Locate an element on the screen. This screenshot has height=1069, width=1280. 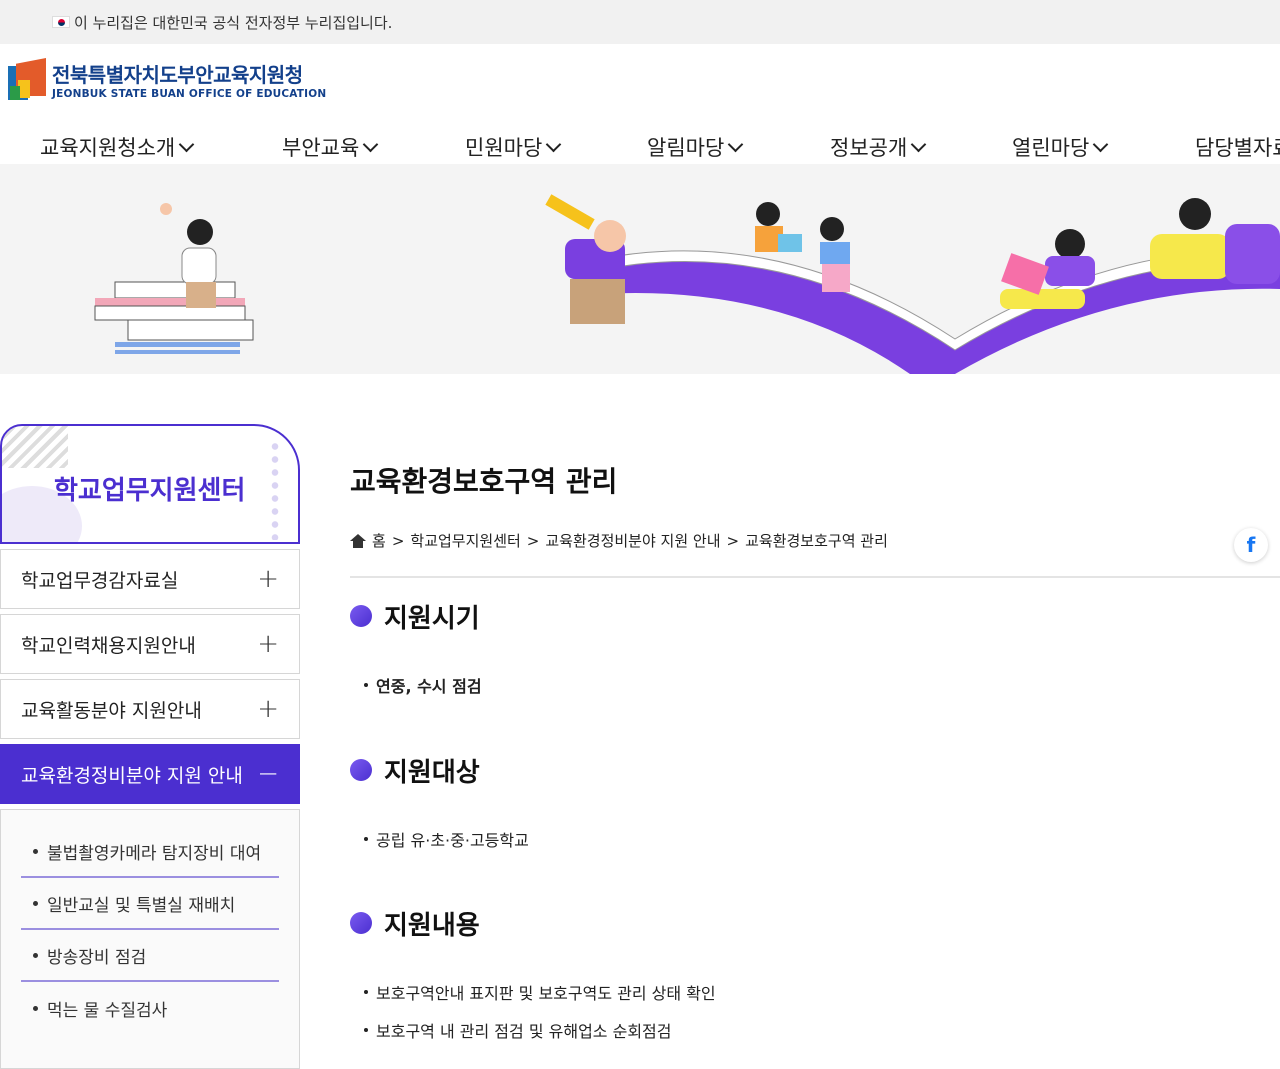
sidebar-item-workload-archive: 학교업무경감자료실 + is located at coordinates (150, 579).